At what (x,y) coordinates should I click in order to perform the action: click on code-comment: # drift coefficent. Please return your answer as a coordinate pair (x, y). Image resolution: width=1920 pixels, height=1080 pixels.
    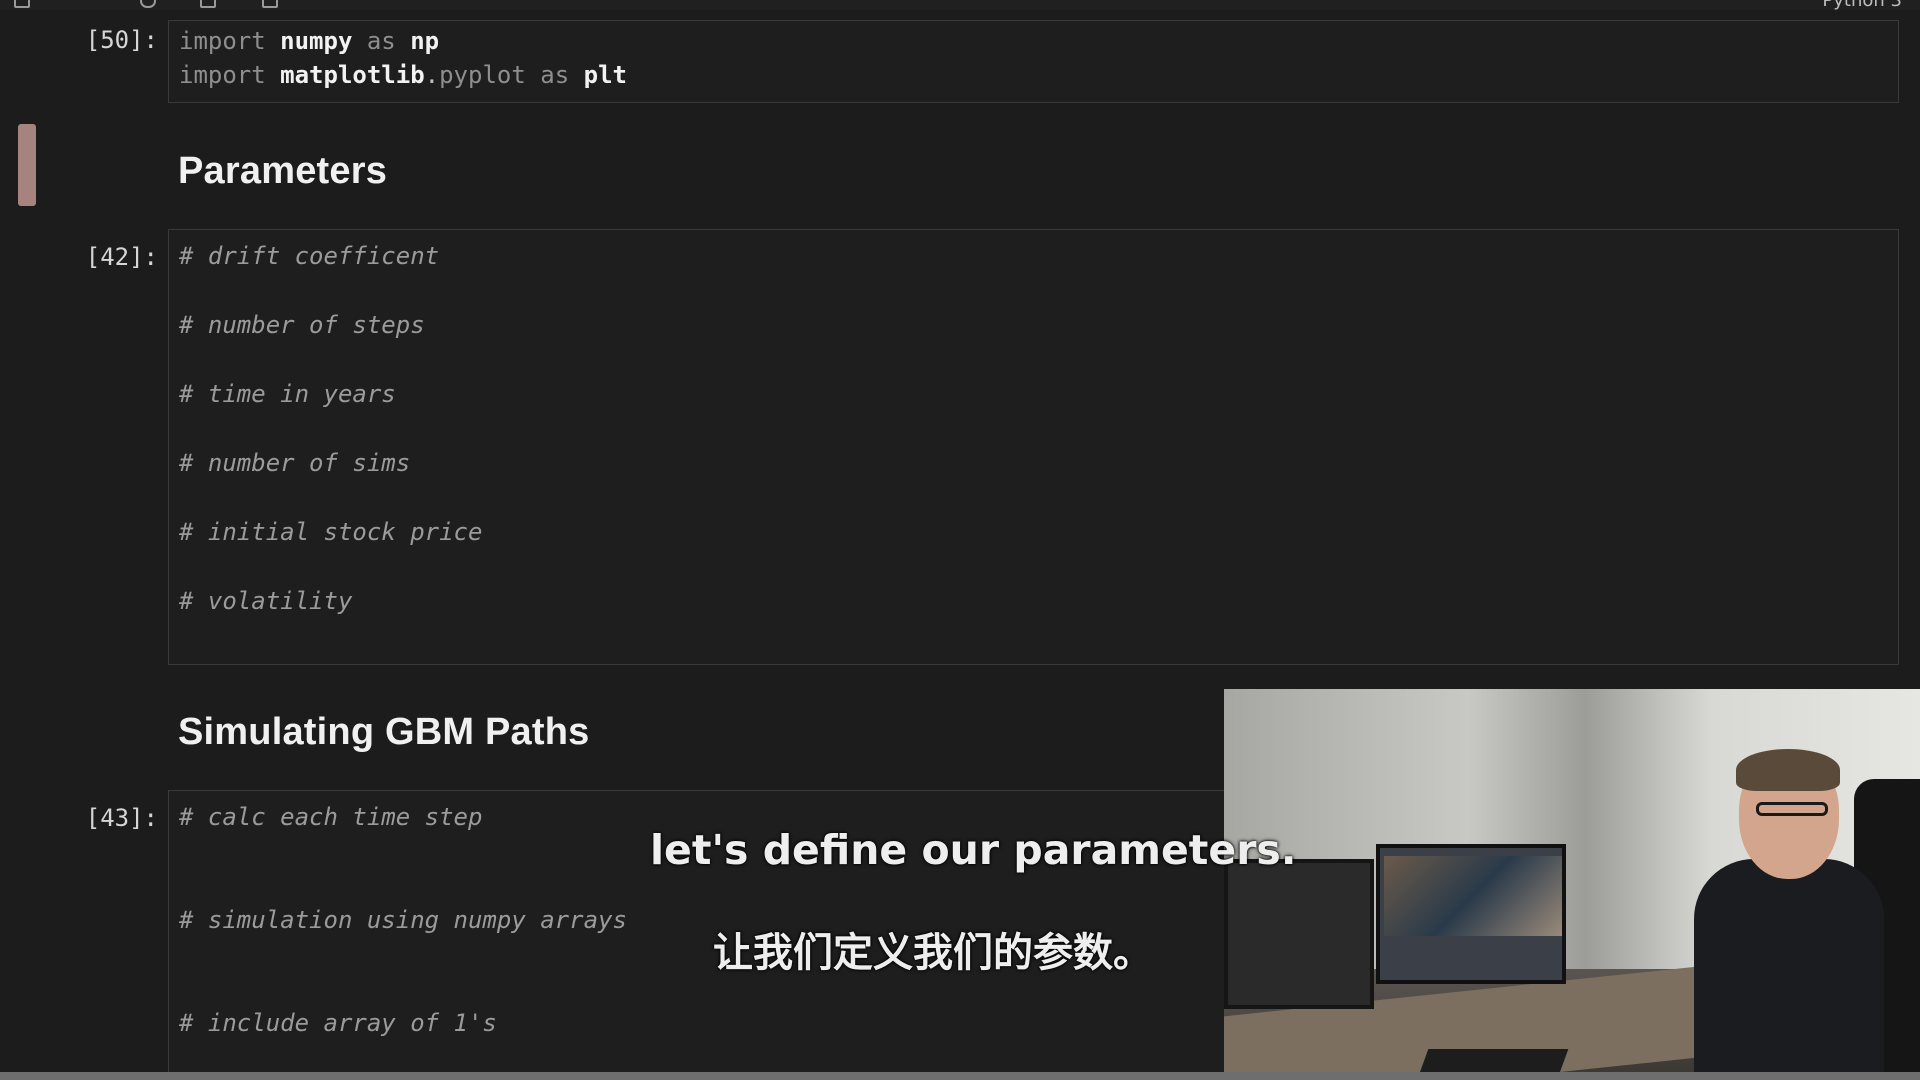
    Looking at the image, I should click on (309, 256).